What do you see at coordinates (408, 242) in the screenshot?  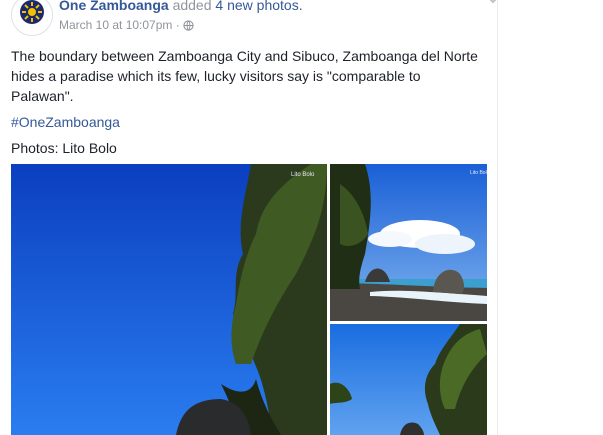 I see `photo-beach-cliff: Lito Bolo` at bounding box center [408, 242].